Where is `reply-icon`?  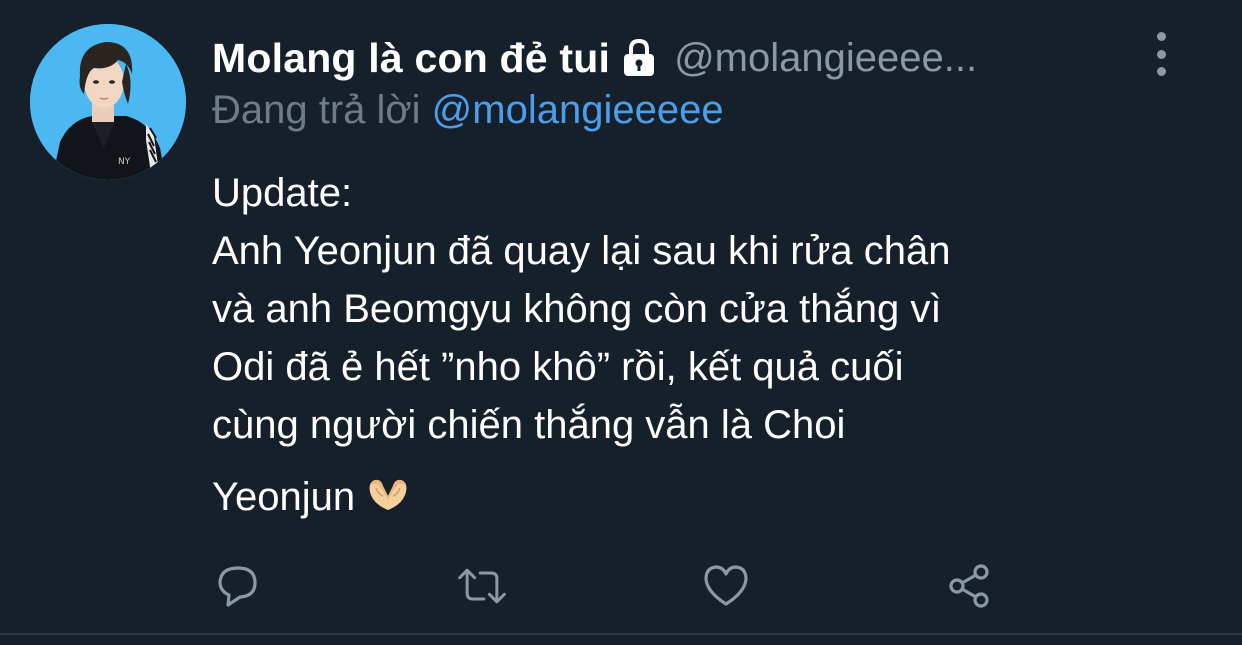
reply-icon is located at coordinates (237, 586).